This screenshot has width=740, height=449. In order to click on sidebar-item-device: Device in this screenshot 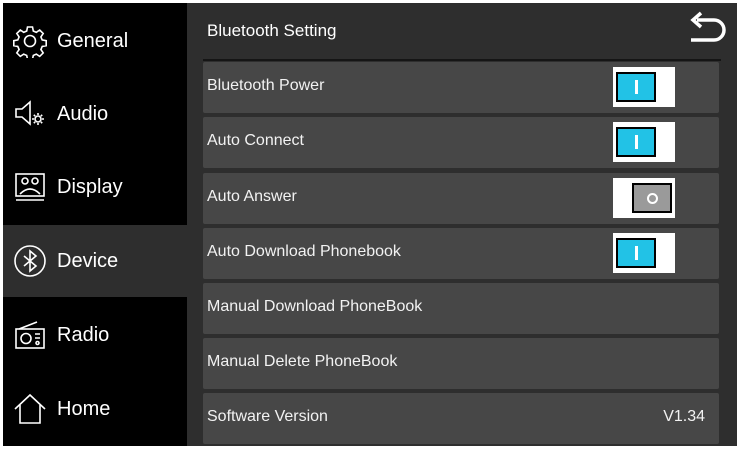, I will do `click(95, 261)`.